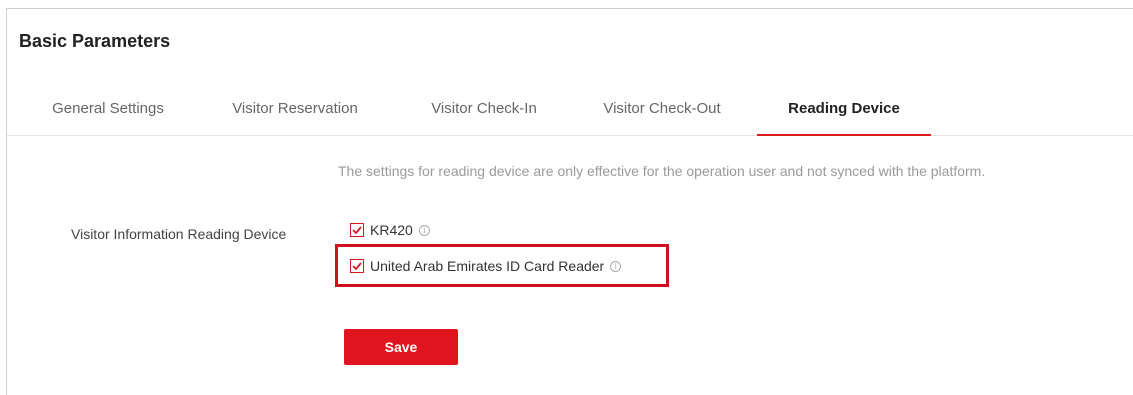 This screenshot has width=1133, height=395. I want to click on kr420-checkbox, so click(357, 230).